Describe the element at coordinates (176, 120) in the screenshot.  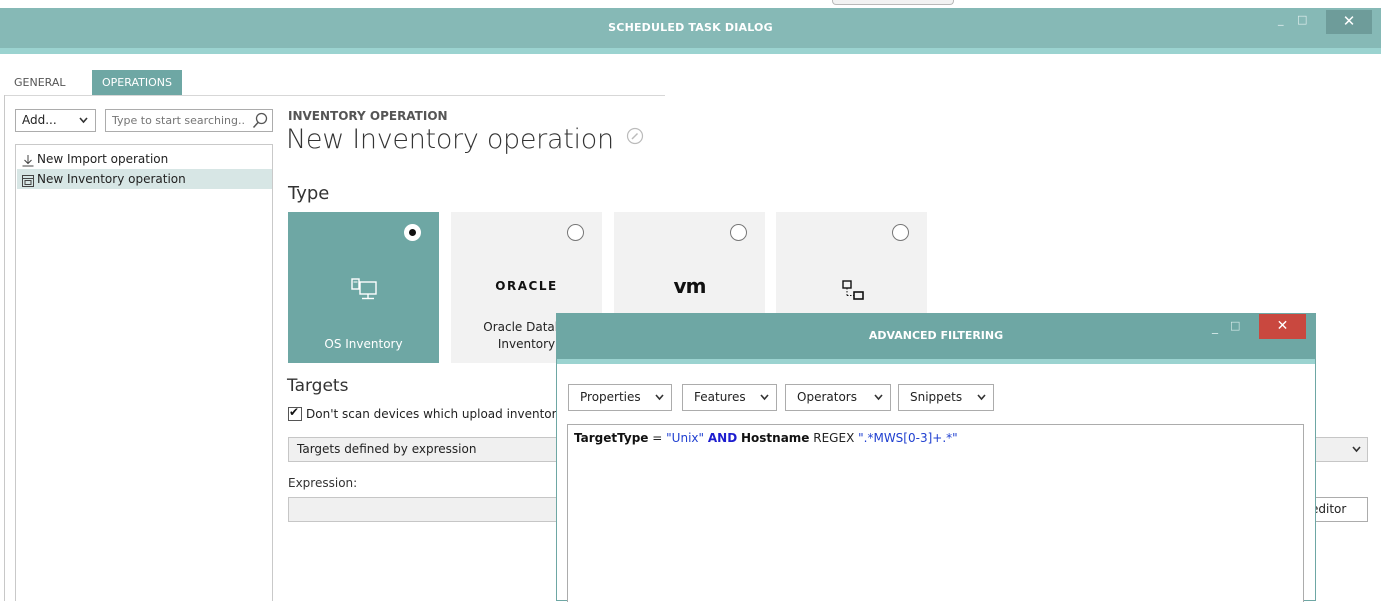
I see `search-input` at that location.